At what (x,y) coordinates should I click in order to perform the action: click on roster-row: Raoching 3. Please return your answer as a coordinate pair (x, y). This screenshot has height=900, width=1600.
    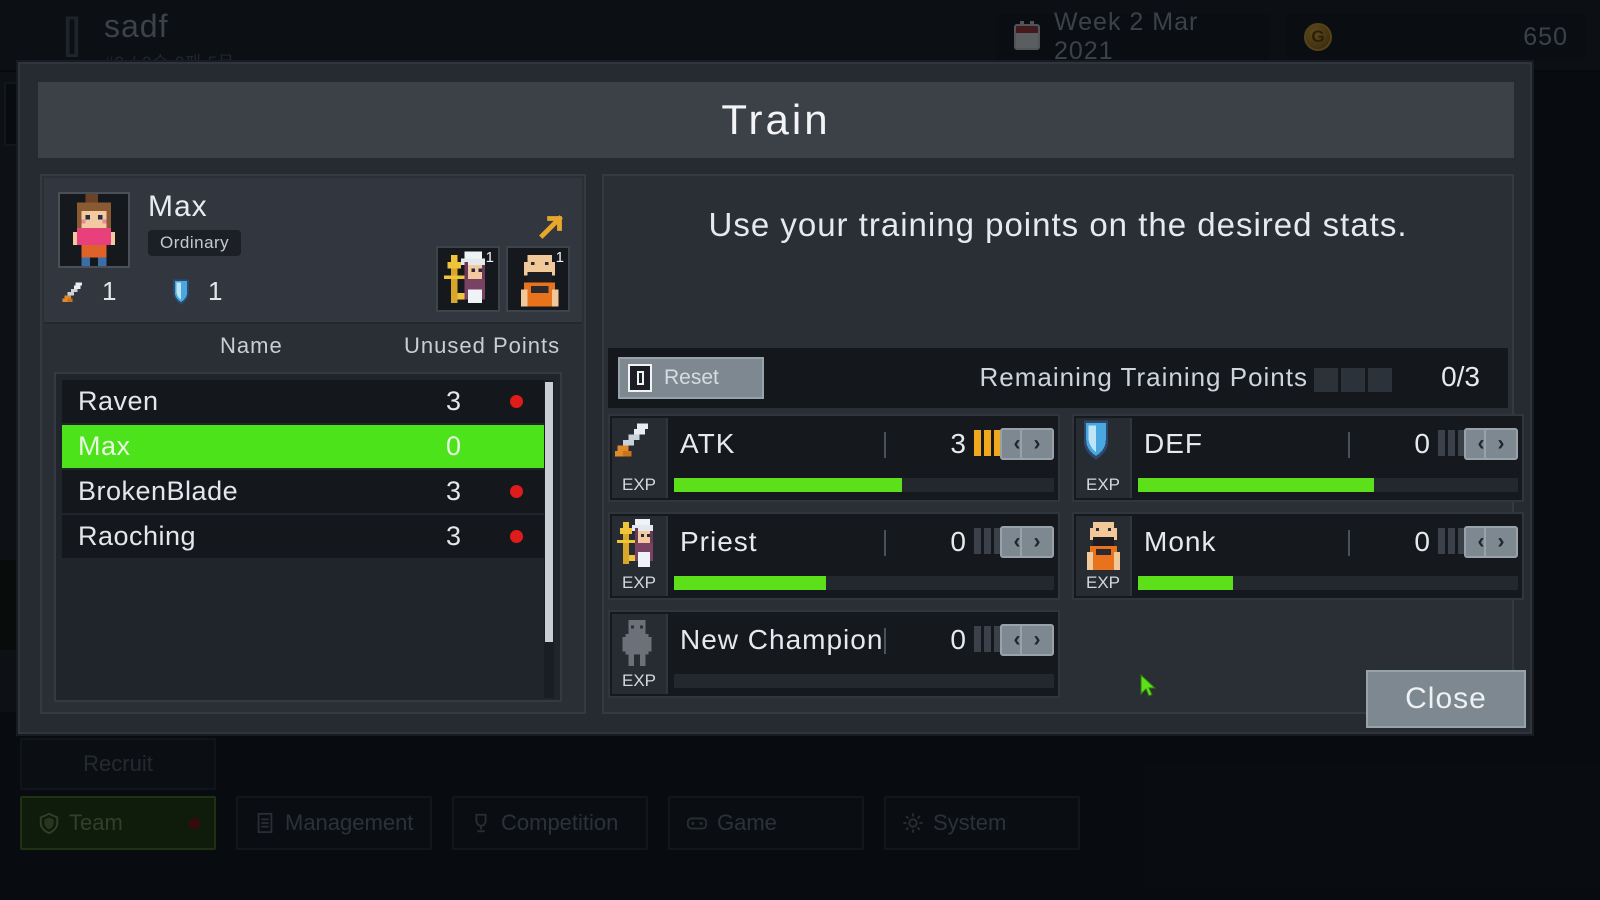
    Looking at the image, I should click on (307, 536).